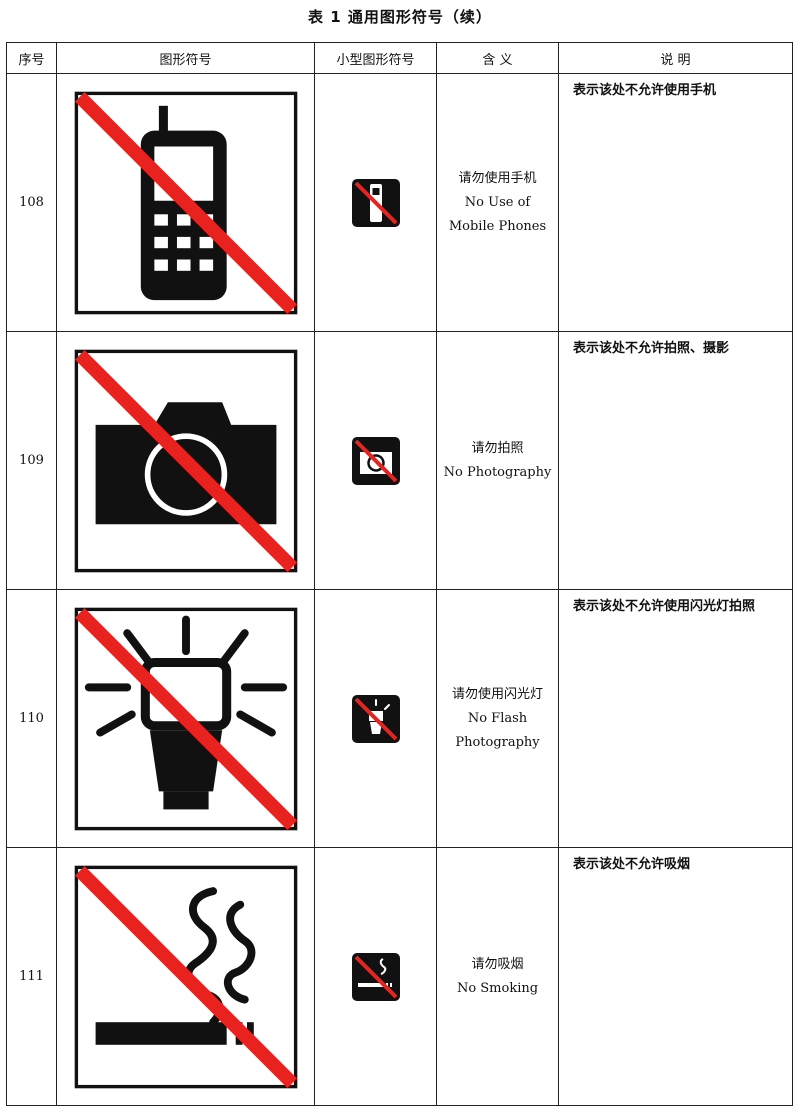 This screenshot has height=1118, width=800. What do you see at coordinates (497, 988) in the screenshot?
I see `meaning-en: No Smoking` at bounding box center [497, 988].